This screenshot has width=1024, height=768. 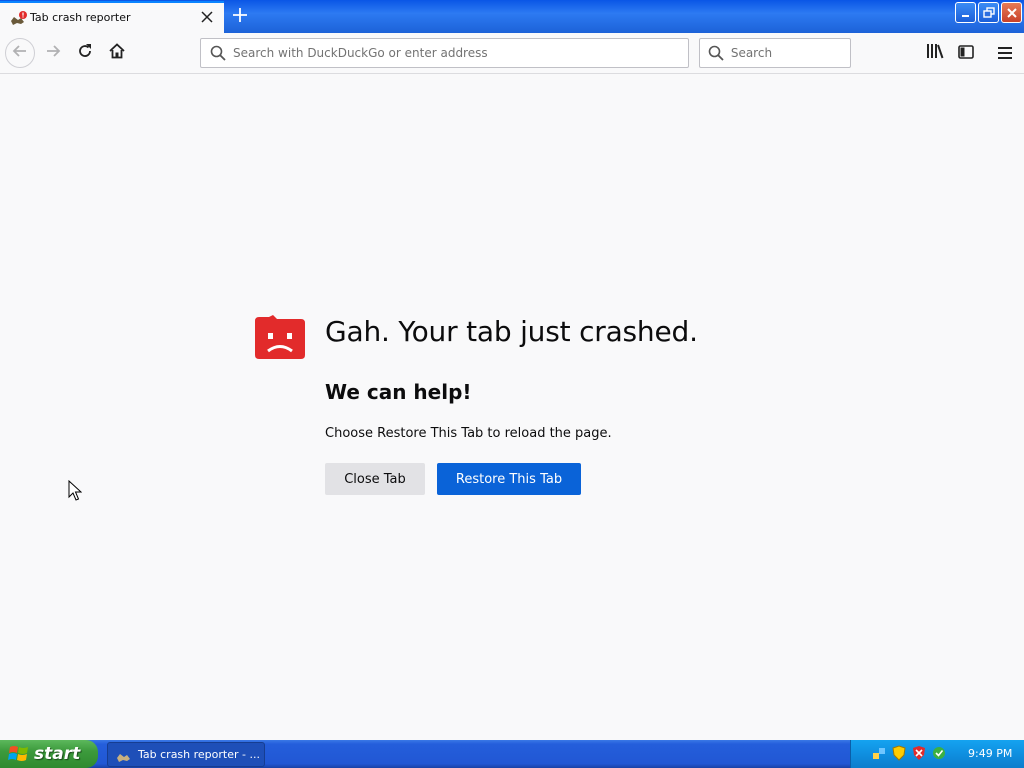 What do you see at coordinates (375, 479) in the screenshot?
I see `close-tab-button: Close Tab` at bounding box center [375, 479].